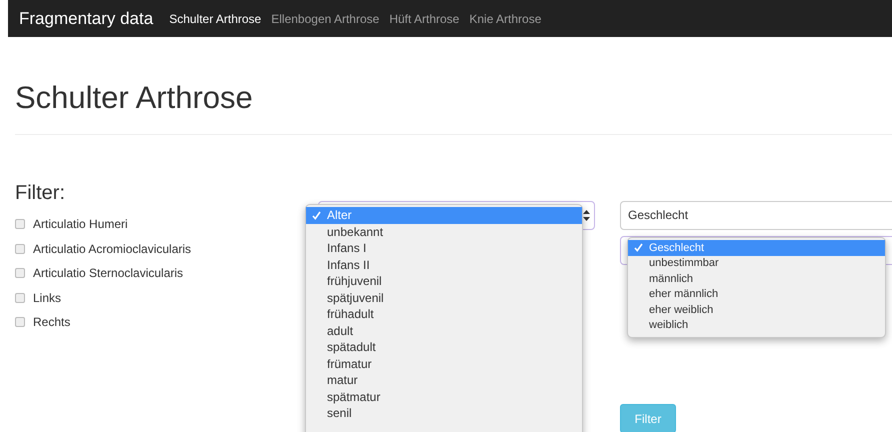 This screenshot has width=892, height=432. I want to click on nav-link: Knie Arthrose, so click(505, 19).